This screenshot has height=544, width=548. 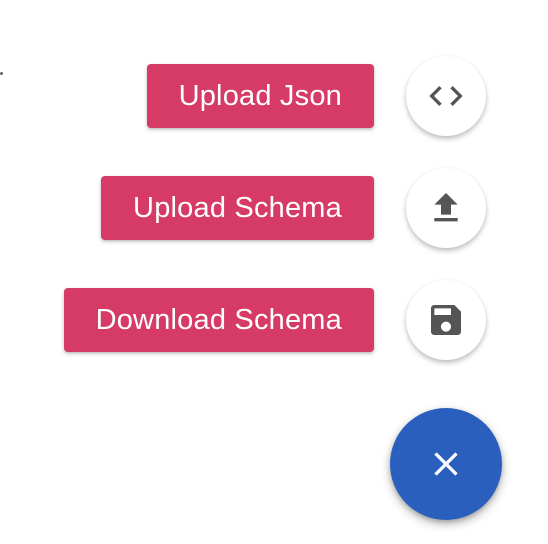 I want to click on upload-schema-label: Upload Schema, so click(x=237, y=208).